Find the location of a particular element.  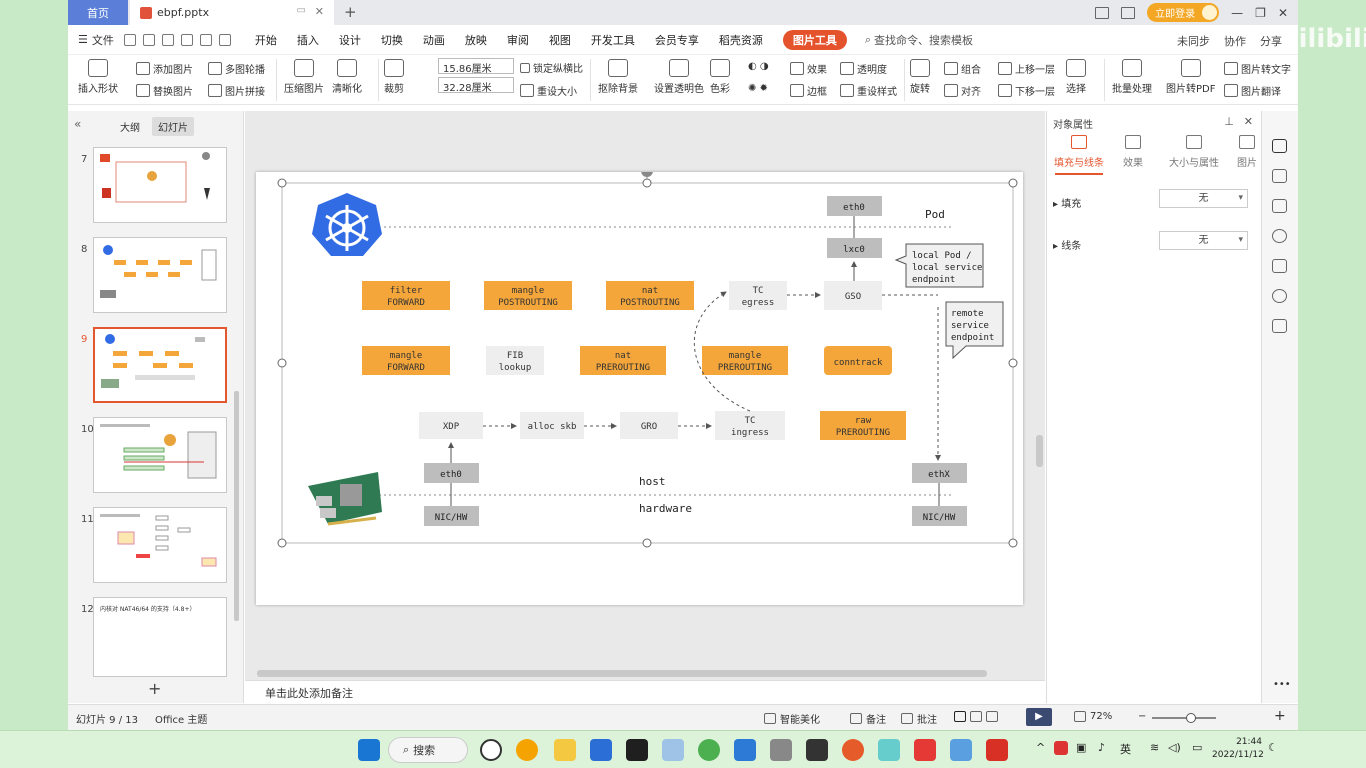

zoom-out-button: − is located at coordinates (1142, 716).